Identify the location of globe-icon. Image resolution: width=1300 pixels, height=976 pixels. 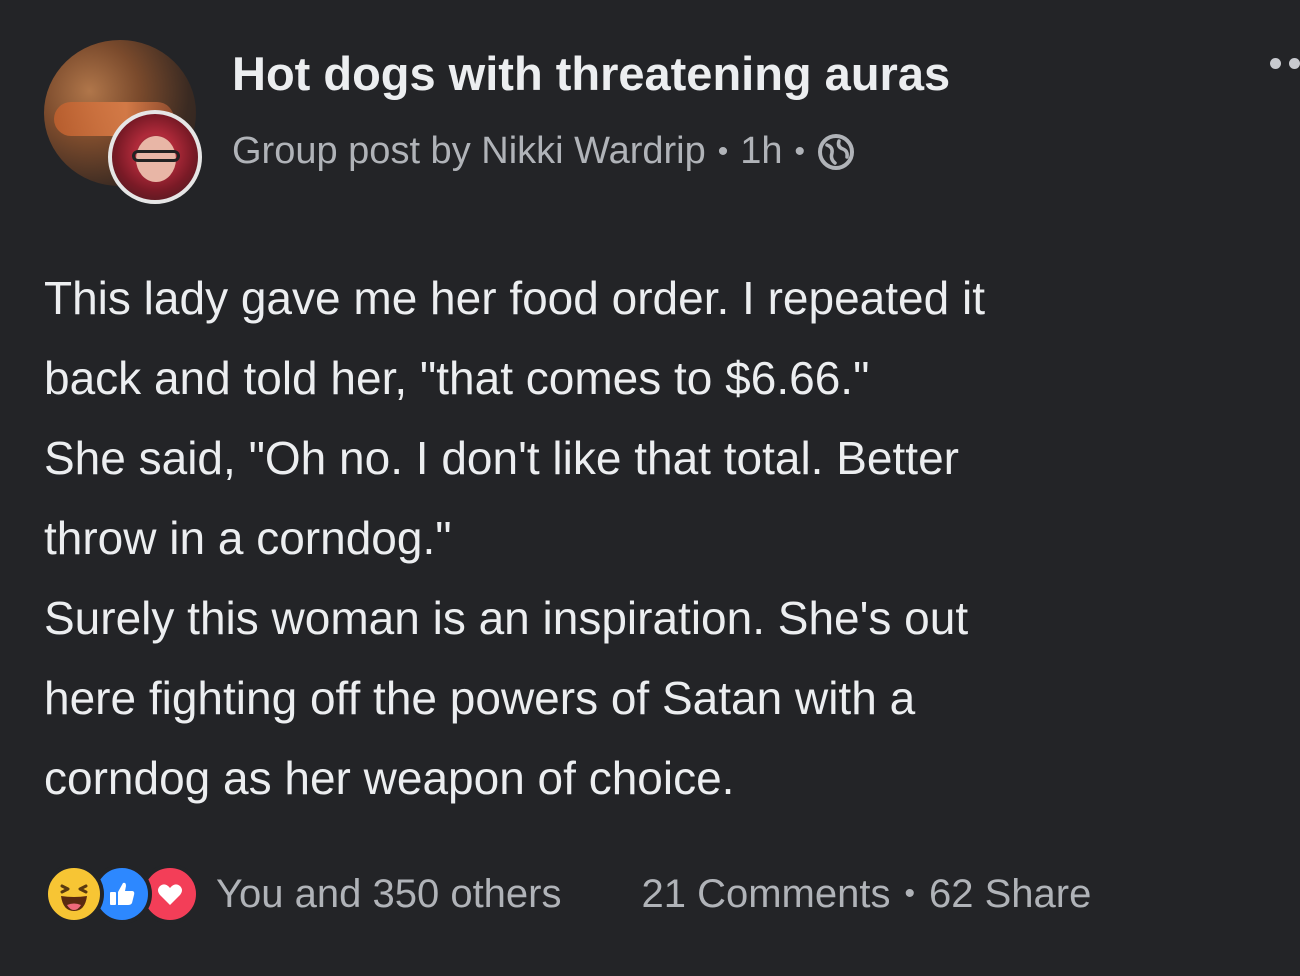
(836, 152).